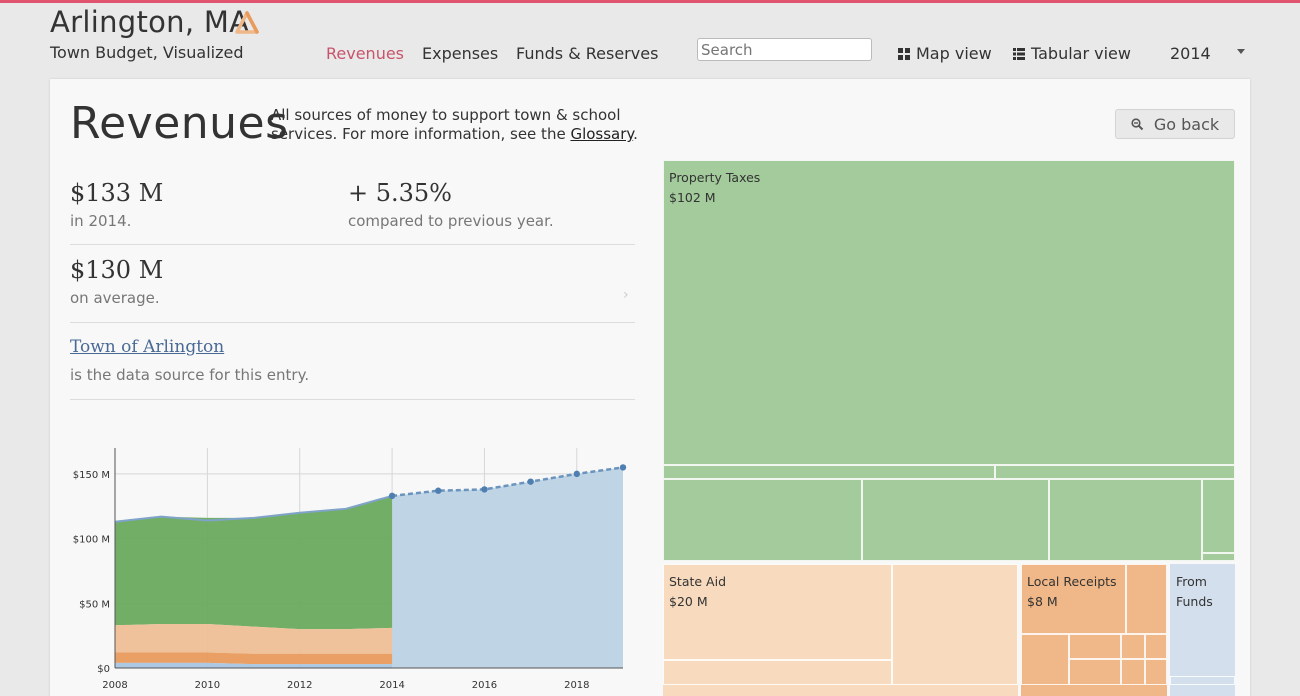 The width and height of the screenshot is (1300, 696). Describe the element at coordinates (698, 581) in the screenshot. I see `treemap-category-name: State Aid` at that location.